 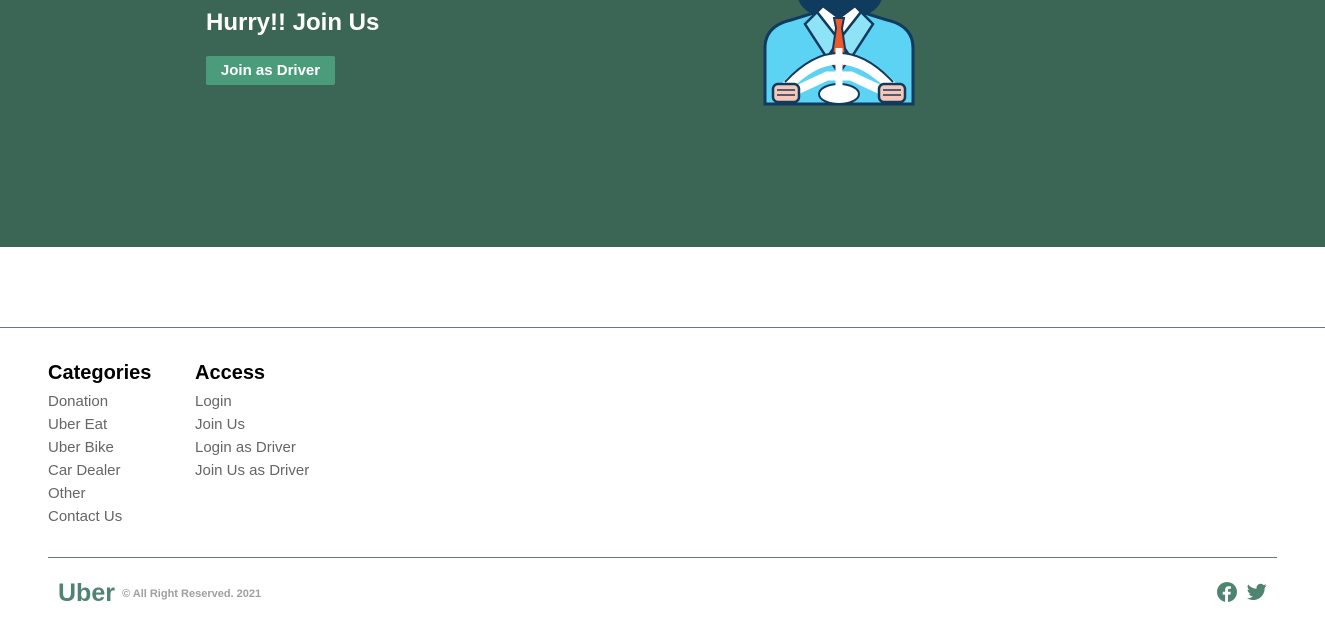 I want to click on brand-logo: Uber, so click(x=86, y=593).